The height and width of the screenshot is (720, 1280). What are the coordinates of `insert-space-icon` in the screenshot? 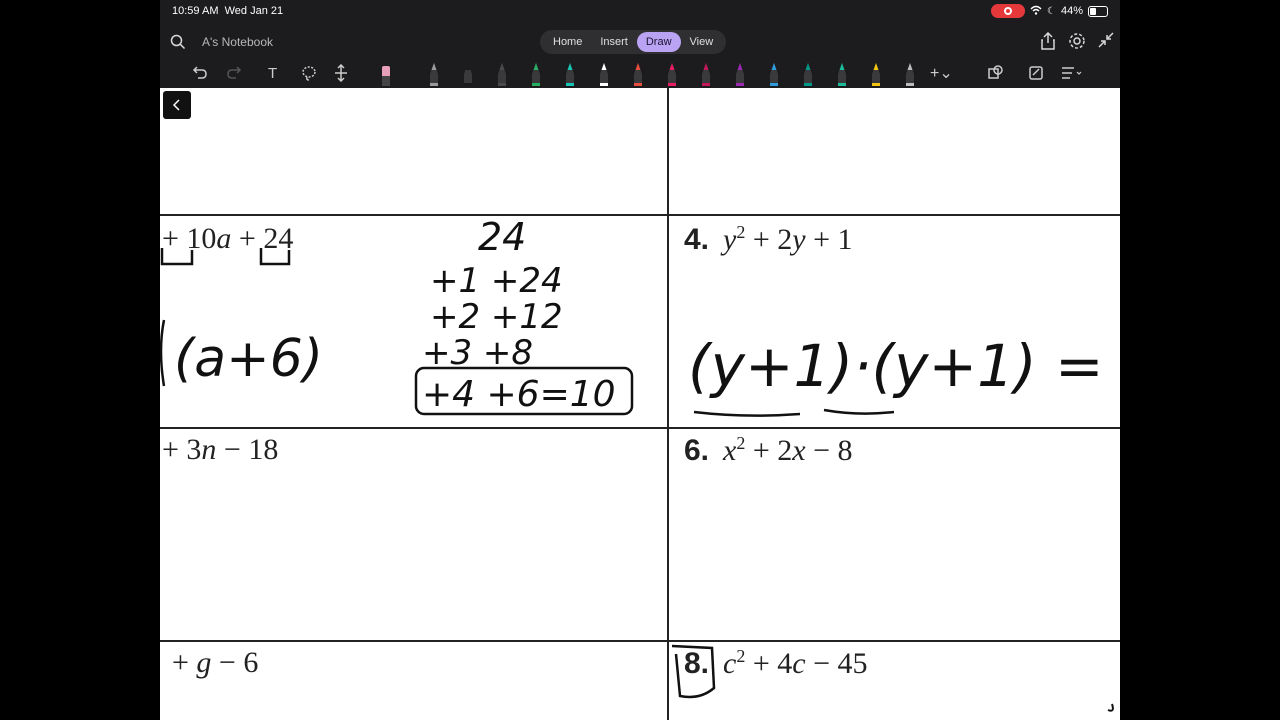 It's located at (341, 75).